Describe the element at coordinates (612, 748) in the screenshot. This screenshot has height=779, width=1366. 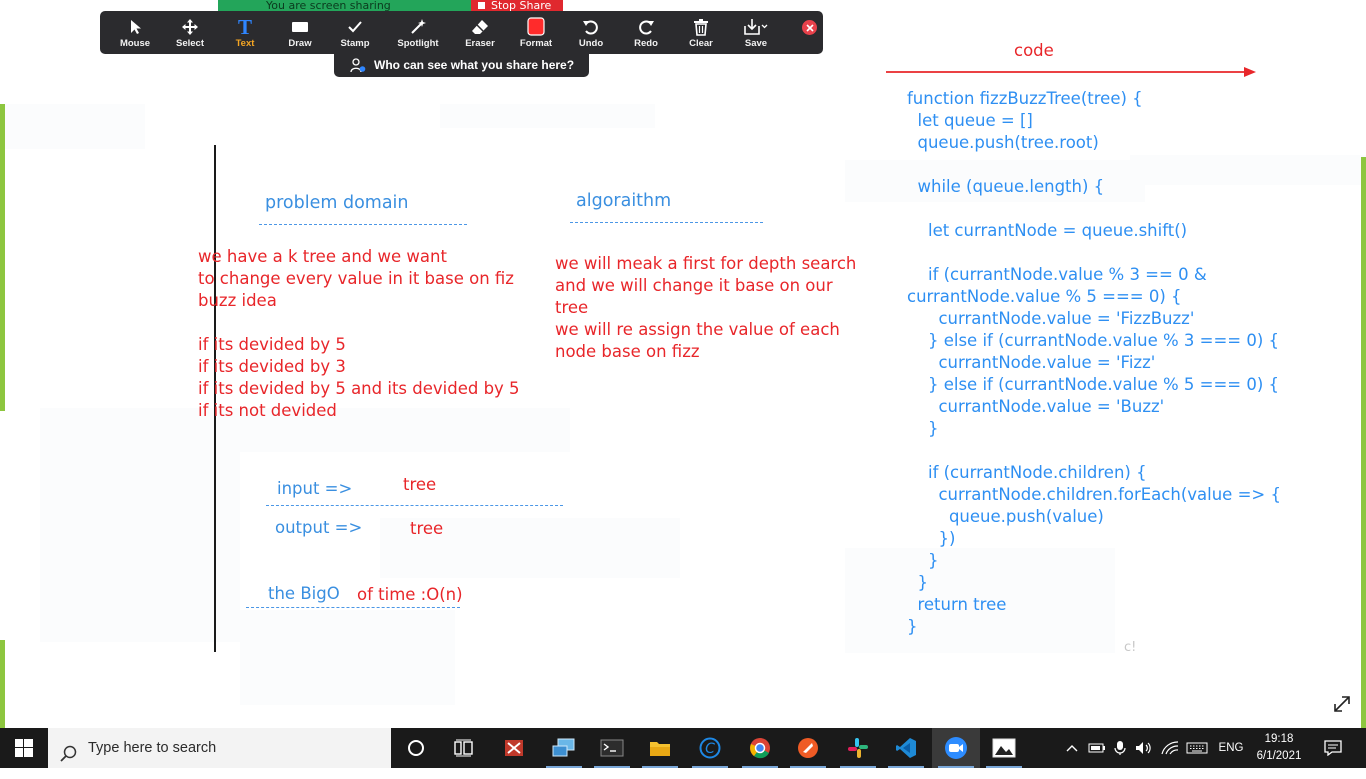
I see `terminal-icon` at that location.